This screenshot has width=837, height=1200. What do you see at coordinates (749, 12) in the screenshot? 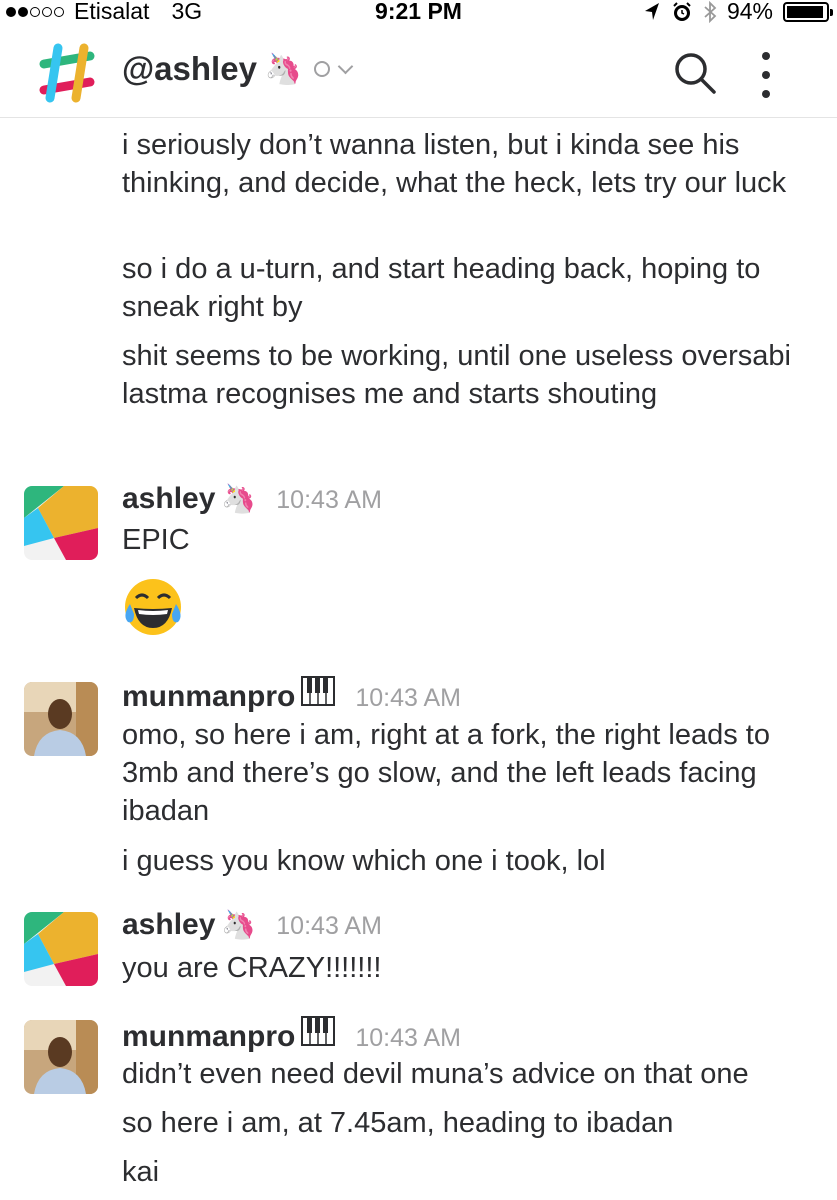
I see `battery-percent: 94%` at bounding box center [749, 12].